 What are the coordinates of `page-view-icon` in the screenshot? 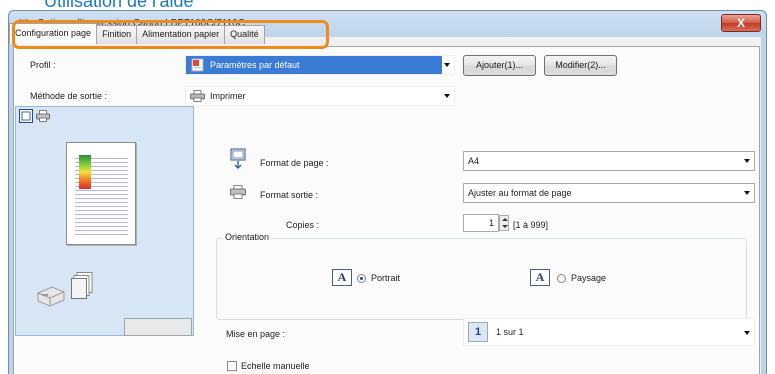 It's located at (26, 116).